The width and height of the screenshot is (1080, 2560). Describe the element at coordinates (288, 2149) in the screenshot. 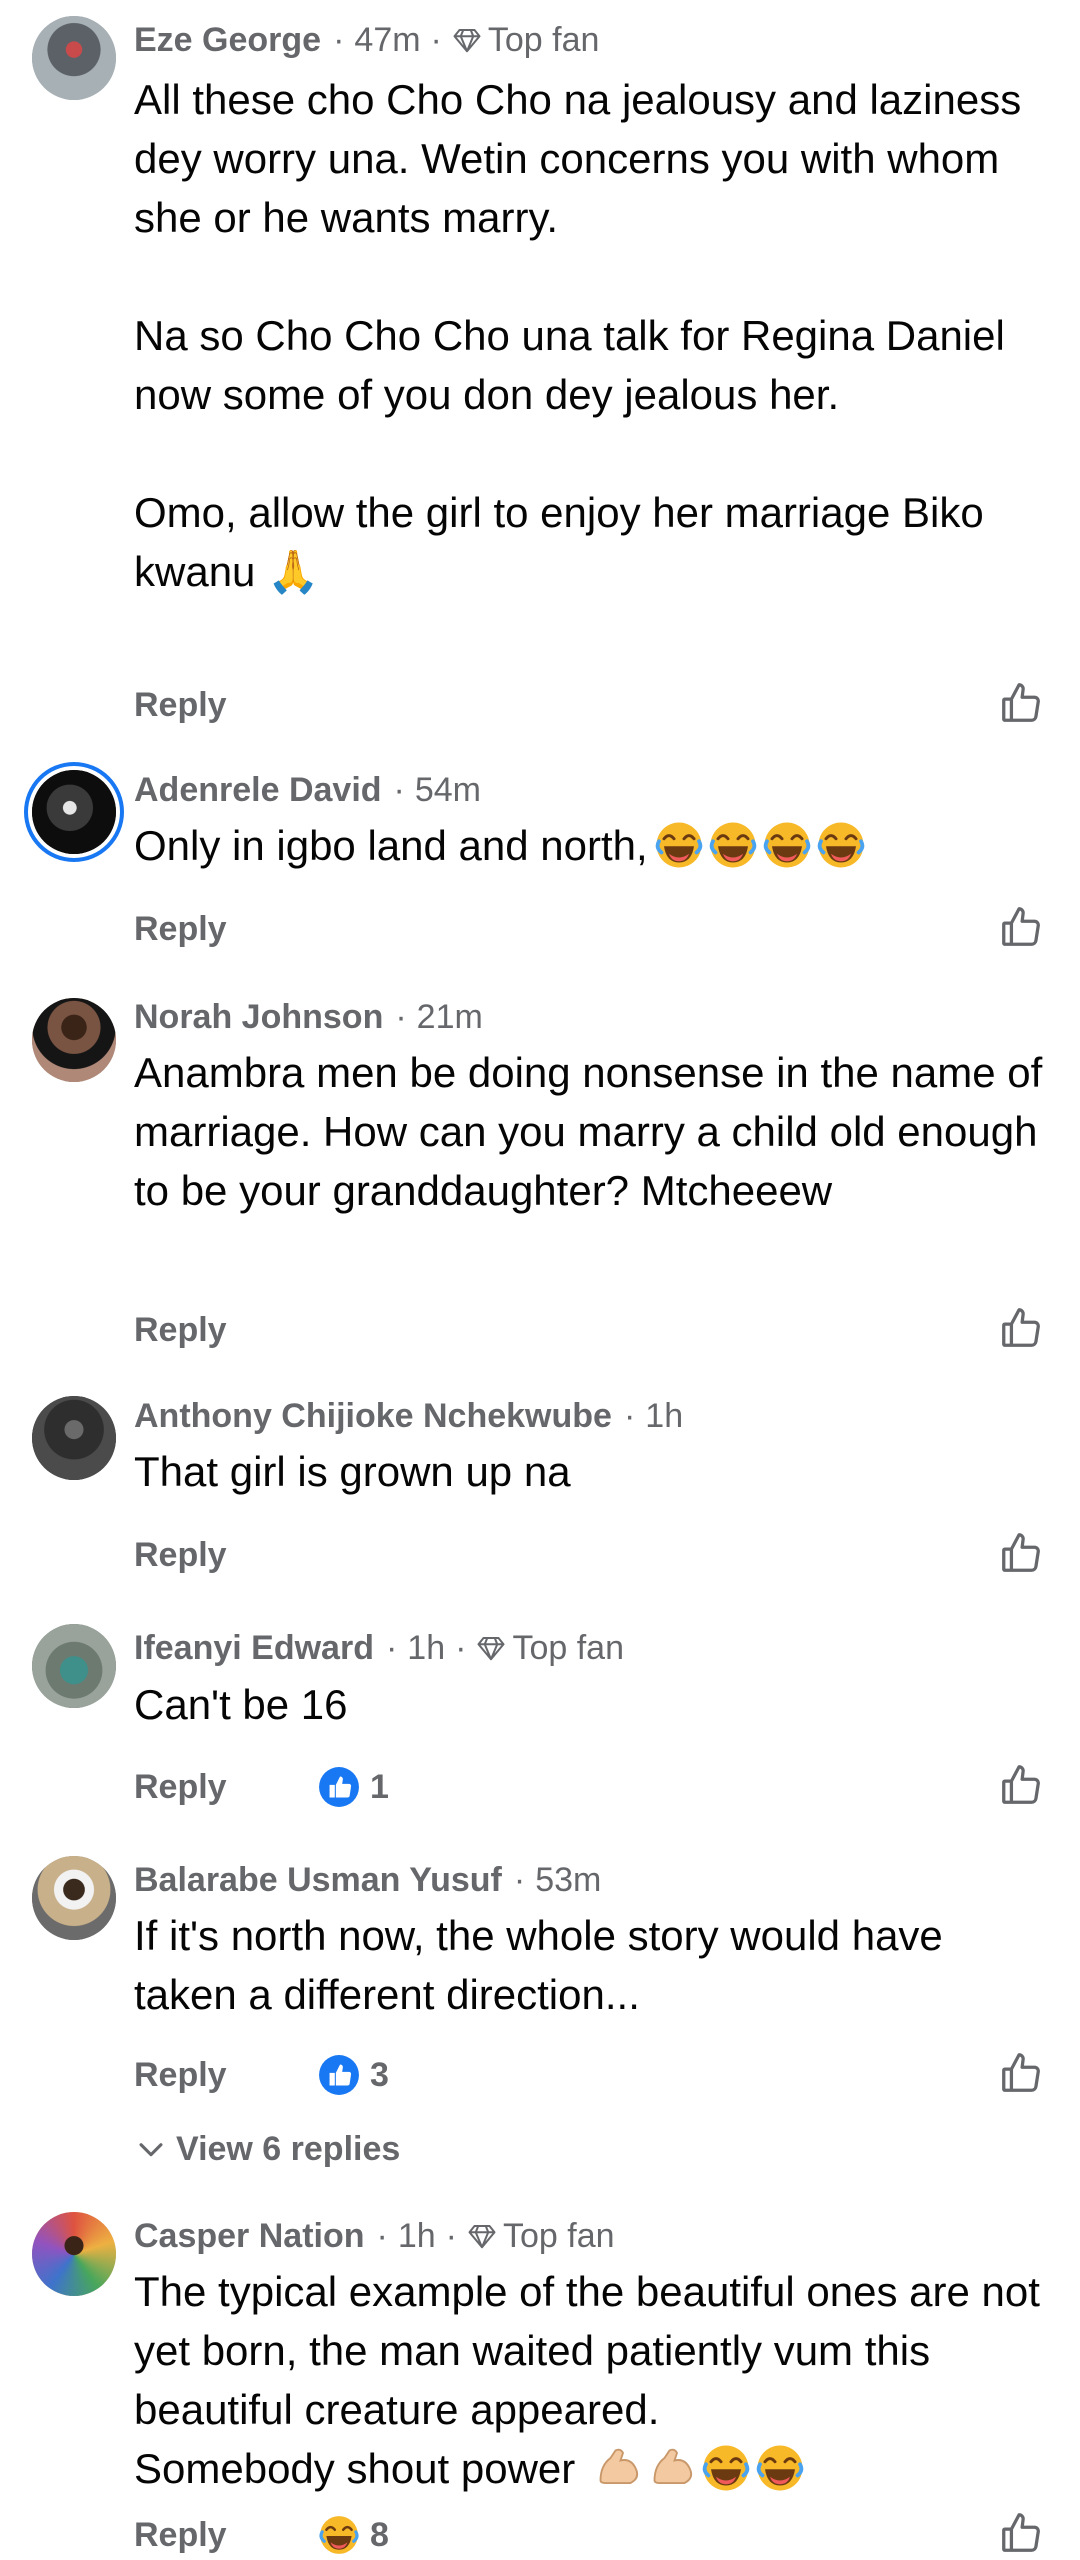

I see `view-replies-label: View 6 replies` at that location.